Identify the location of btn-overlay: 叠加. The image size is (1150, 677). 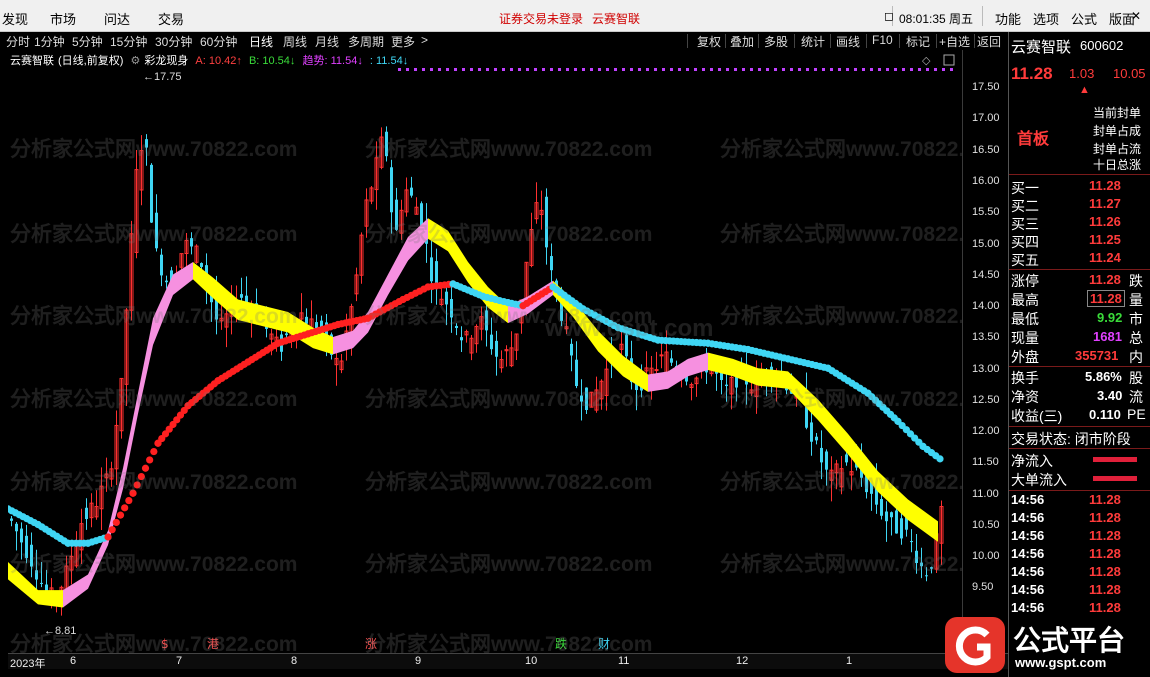
(742, 41).